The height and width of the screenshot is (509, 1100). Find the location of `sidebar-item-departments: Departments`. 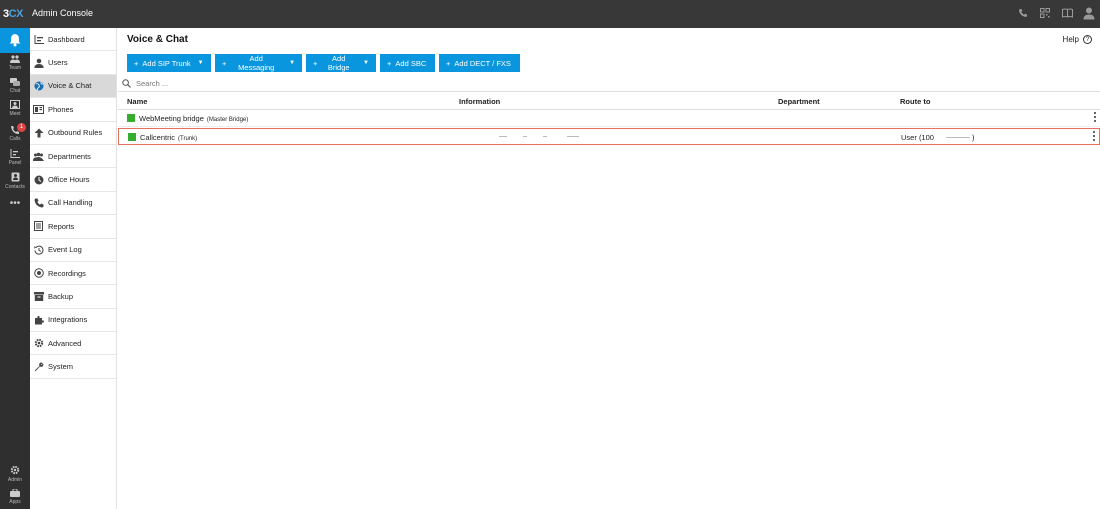

sidebar-item-departments: Departments is located at coordinates (73, 157).